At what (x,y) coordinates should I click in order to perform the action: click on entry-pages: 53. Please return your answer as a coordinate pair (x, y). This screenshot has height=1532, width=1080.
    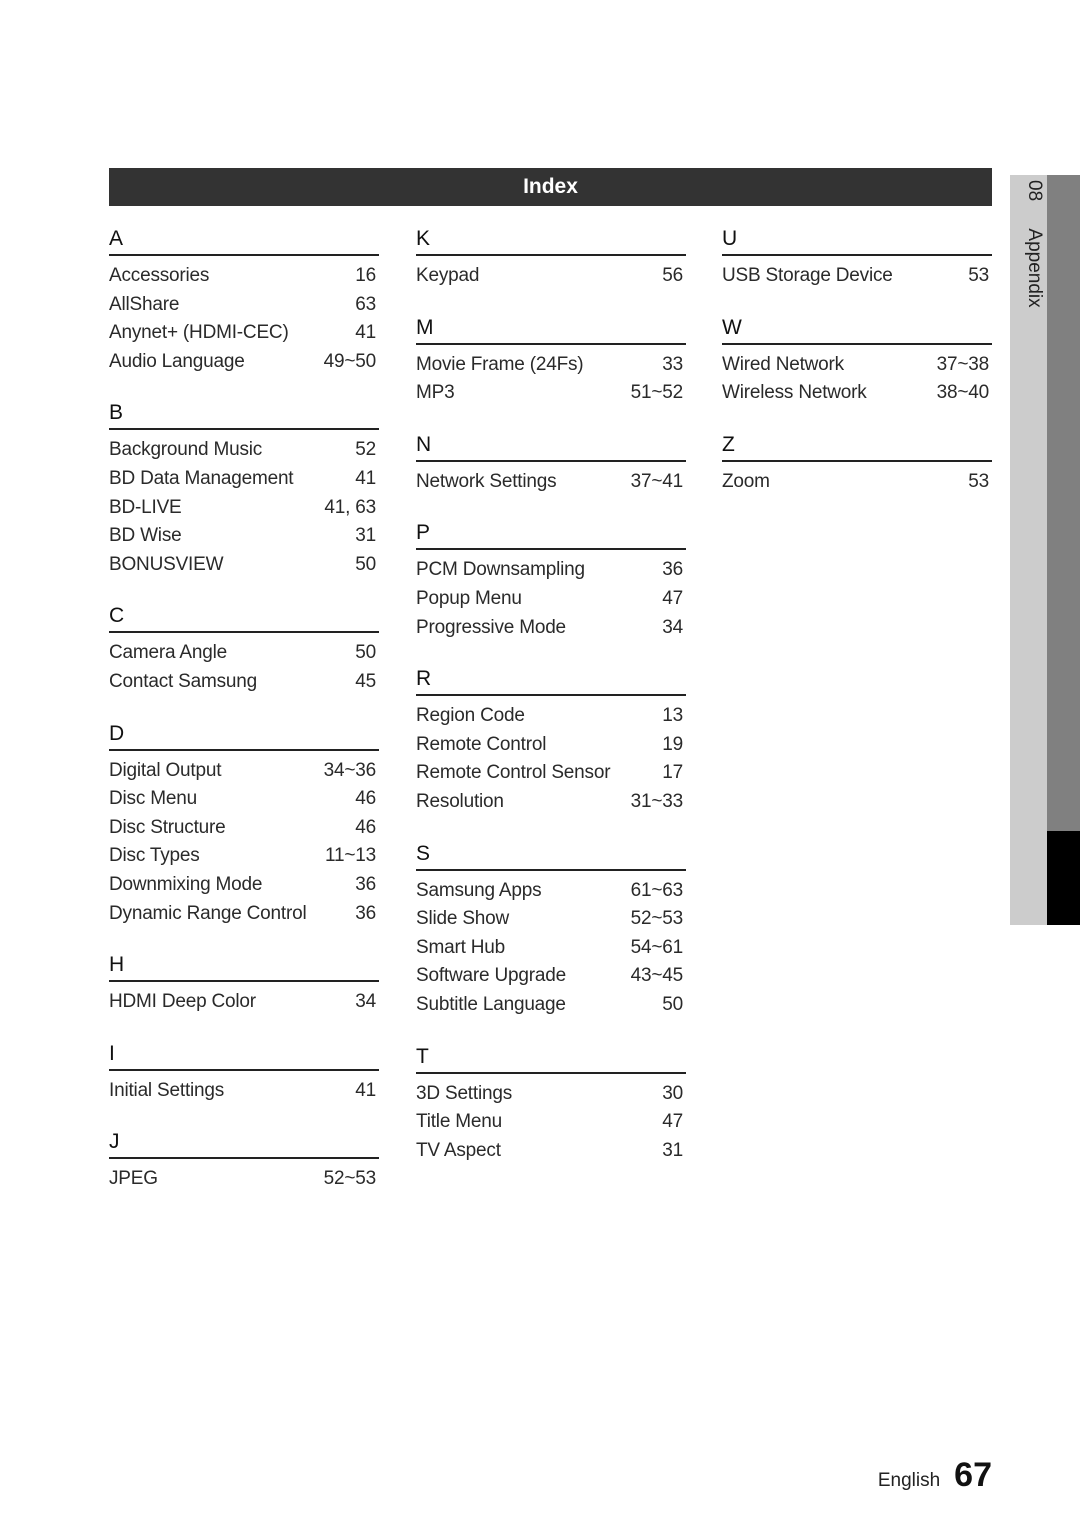
    Looking at the image, I should click on (978, 481).